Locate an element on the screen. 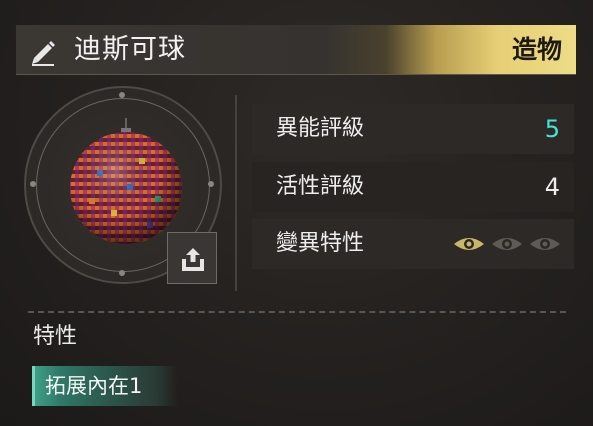  stat-label: 變異特性 is located at coordinates (320, 243).